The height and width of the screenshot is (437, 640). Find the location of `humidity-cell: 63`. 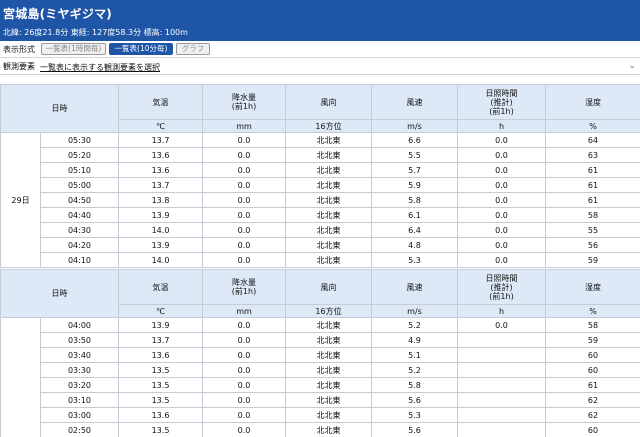

humidity-cell: 63 is located at coordinates (592, 155).